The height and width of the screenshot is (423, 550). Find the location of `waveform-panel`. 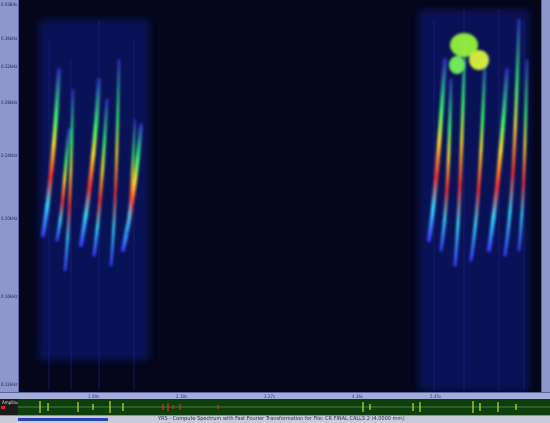

waveform-panel is located at coordinates (284, 407).